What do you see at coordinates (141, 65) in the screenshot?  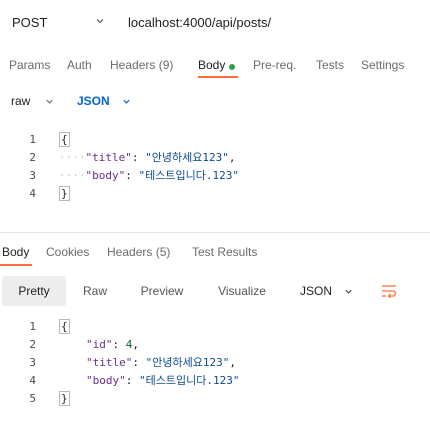 I see `tab-headers: Headers (9)` at bounding box center [141, 65].